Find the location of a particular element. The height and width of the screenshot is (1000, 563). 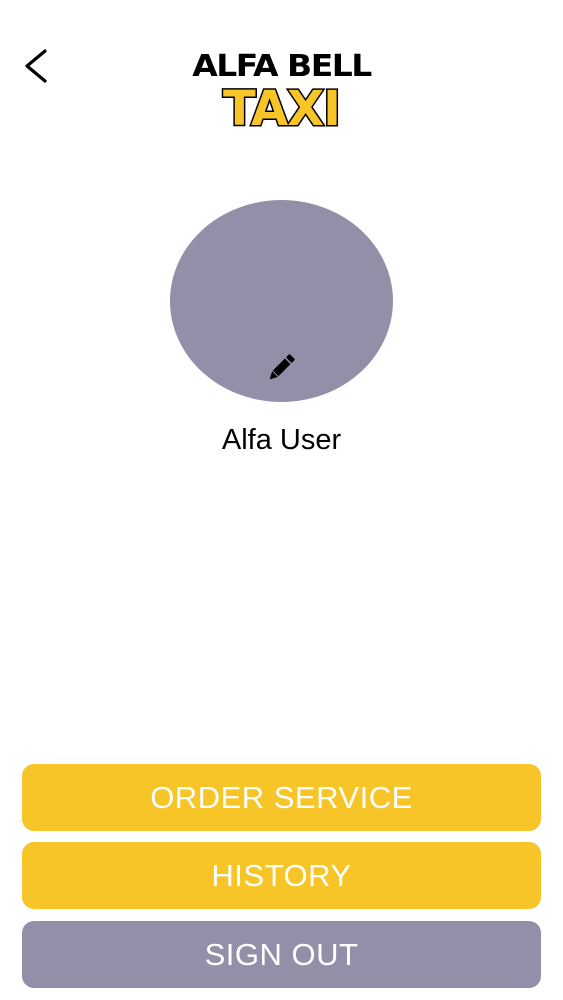

user-name: Alfa User is located at coordinates (281, 440).